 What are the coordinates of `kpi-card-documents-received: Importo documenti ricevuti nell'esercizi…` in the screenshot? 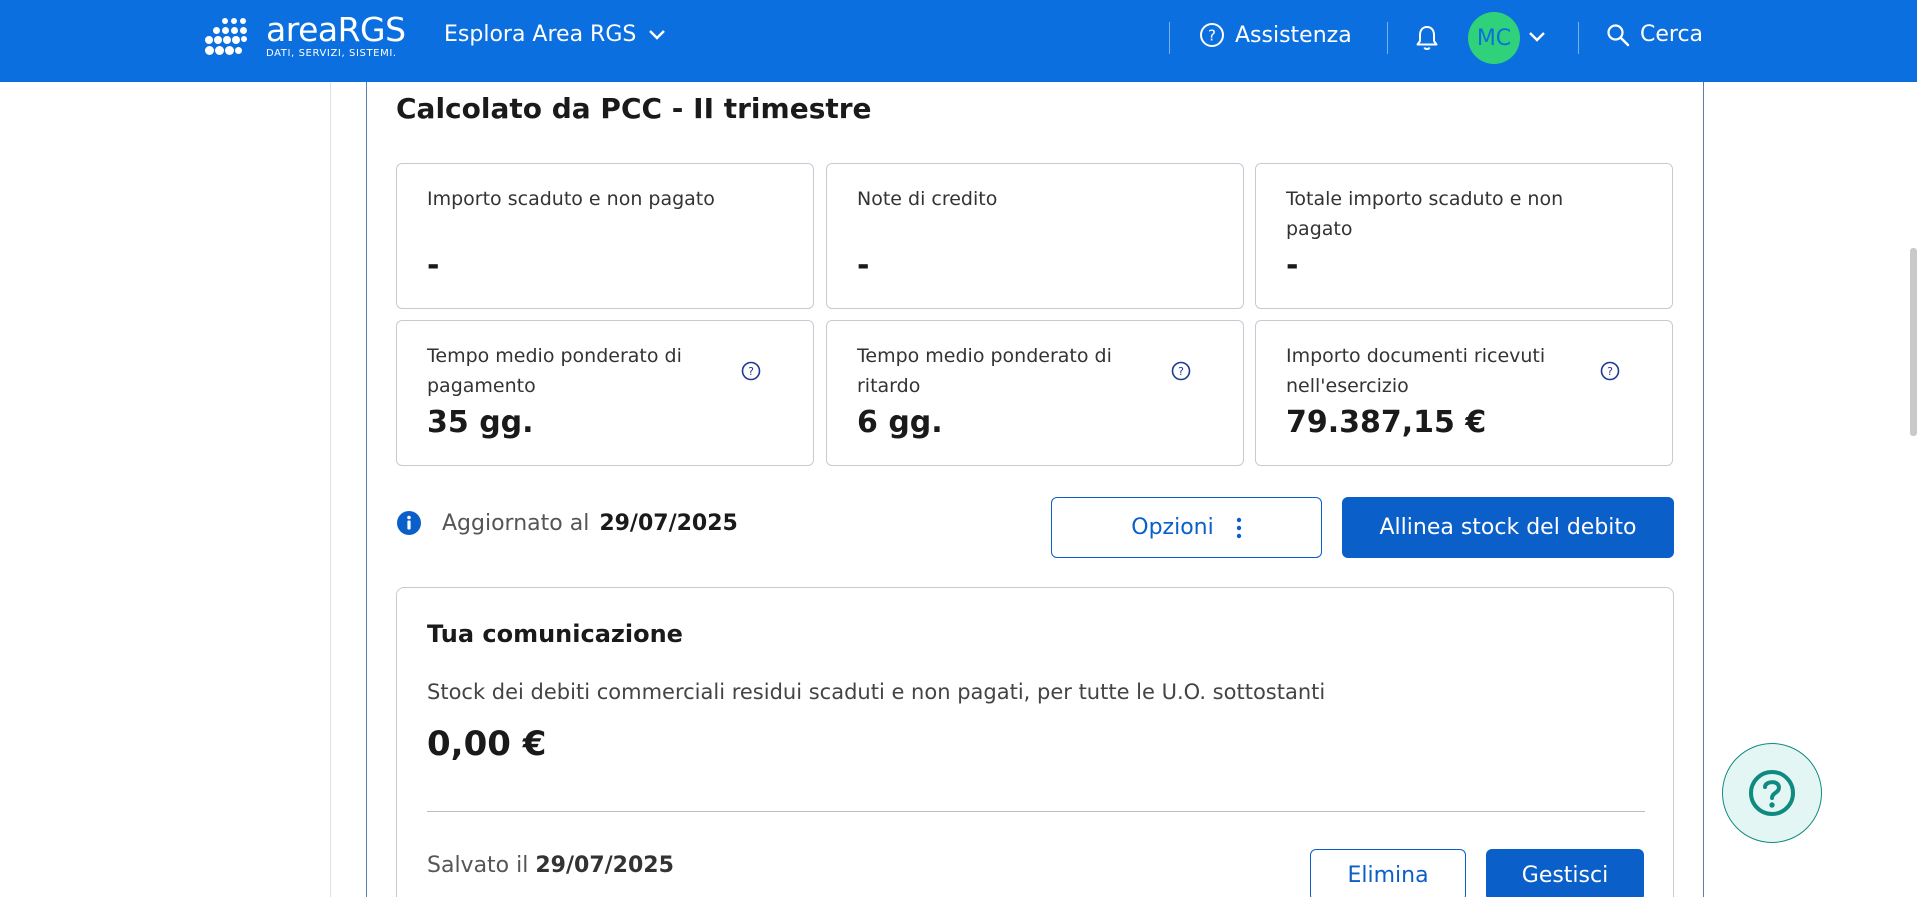 It's located at (1464, 393).